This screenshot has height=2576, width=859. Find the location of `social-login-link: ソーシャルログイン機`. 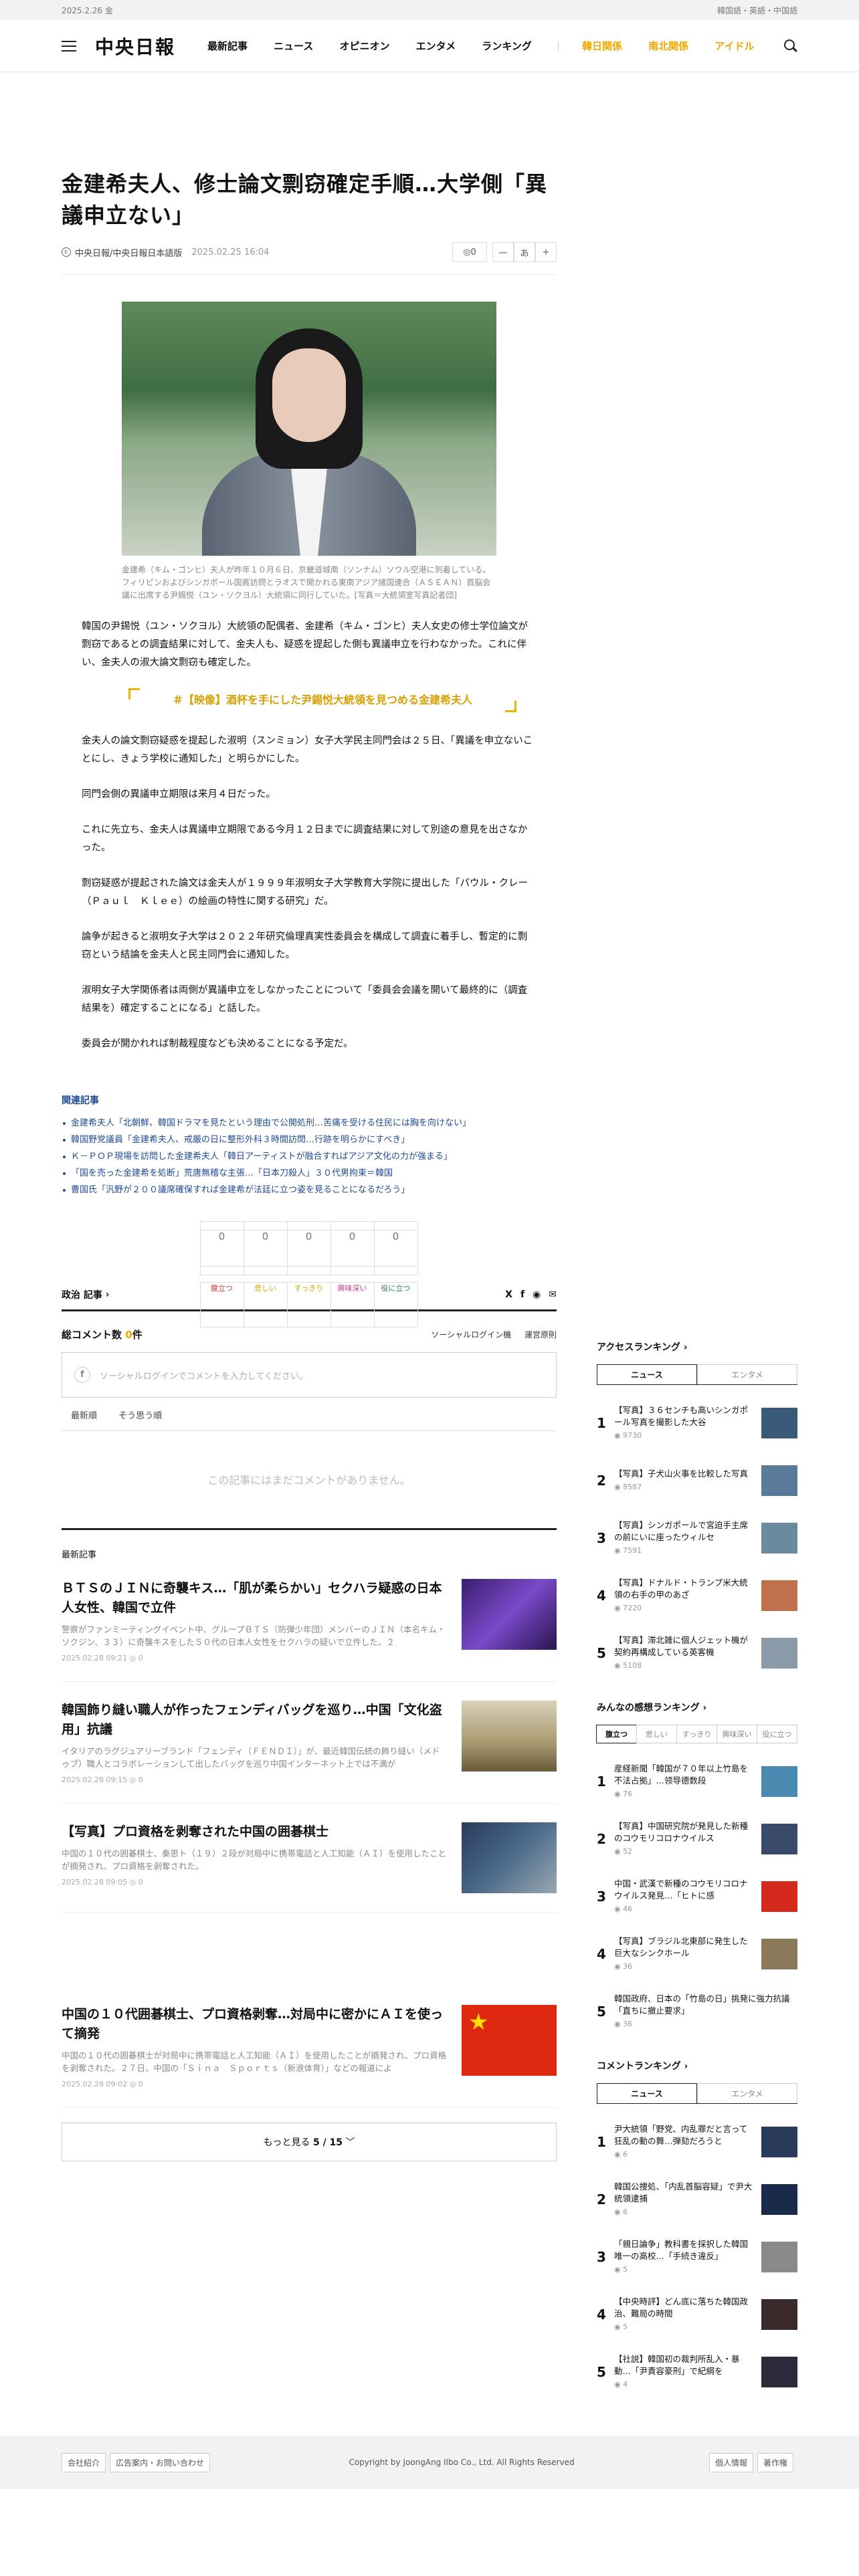

social-login-link: ソーシャルログイン機 is located at coordinates (471, 1335).